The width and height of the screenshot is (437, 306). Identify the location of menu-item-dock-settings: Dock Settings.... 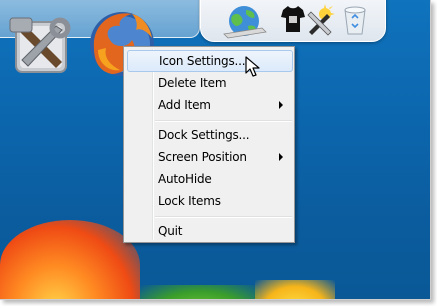
(210, 135).